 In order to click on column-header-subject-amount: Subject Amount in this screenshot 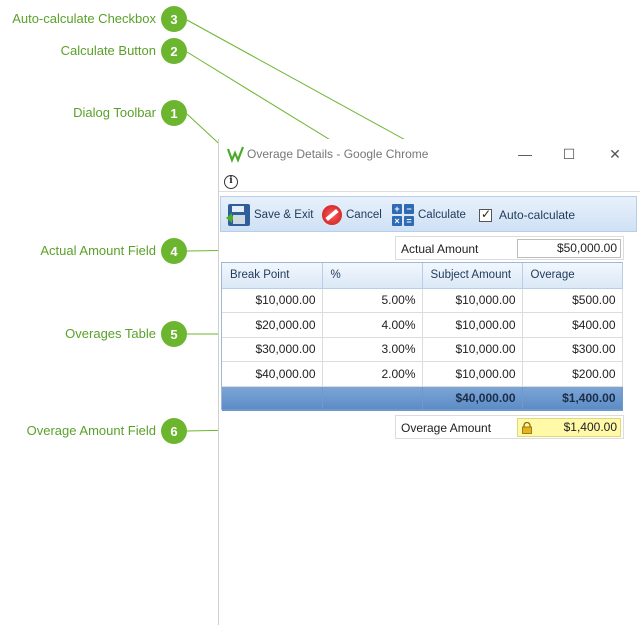, I will do `click(472, 276)`.